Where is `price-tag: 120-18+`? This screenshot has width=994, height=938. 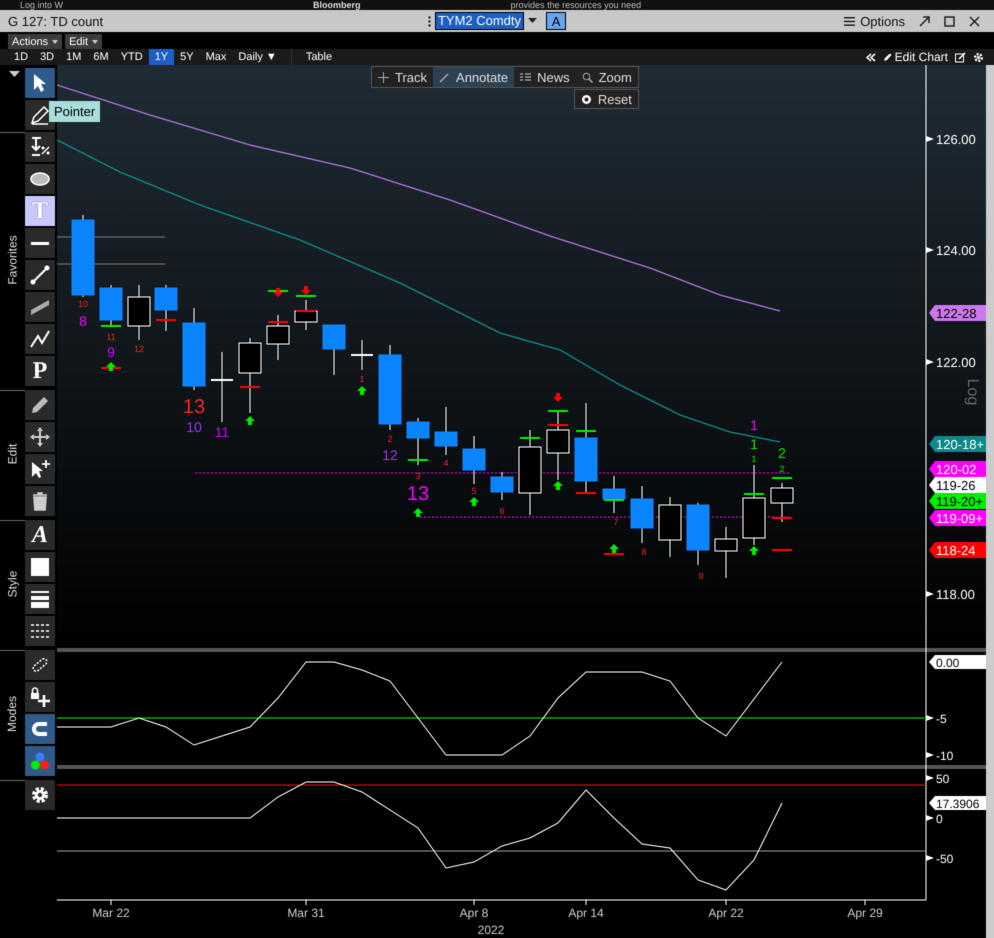 price-tag: 120-18+ is located at coordinates (957, 444).